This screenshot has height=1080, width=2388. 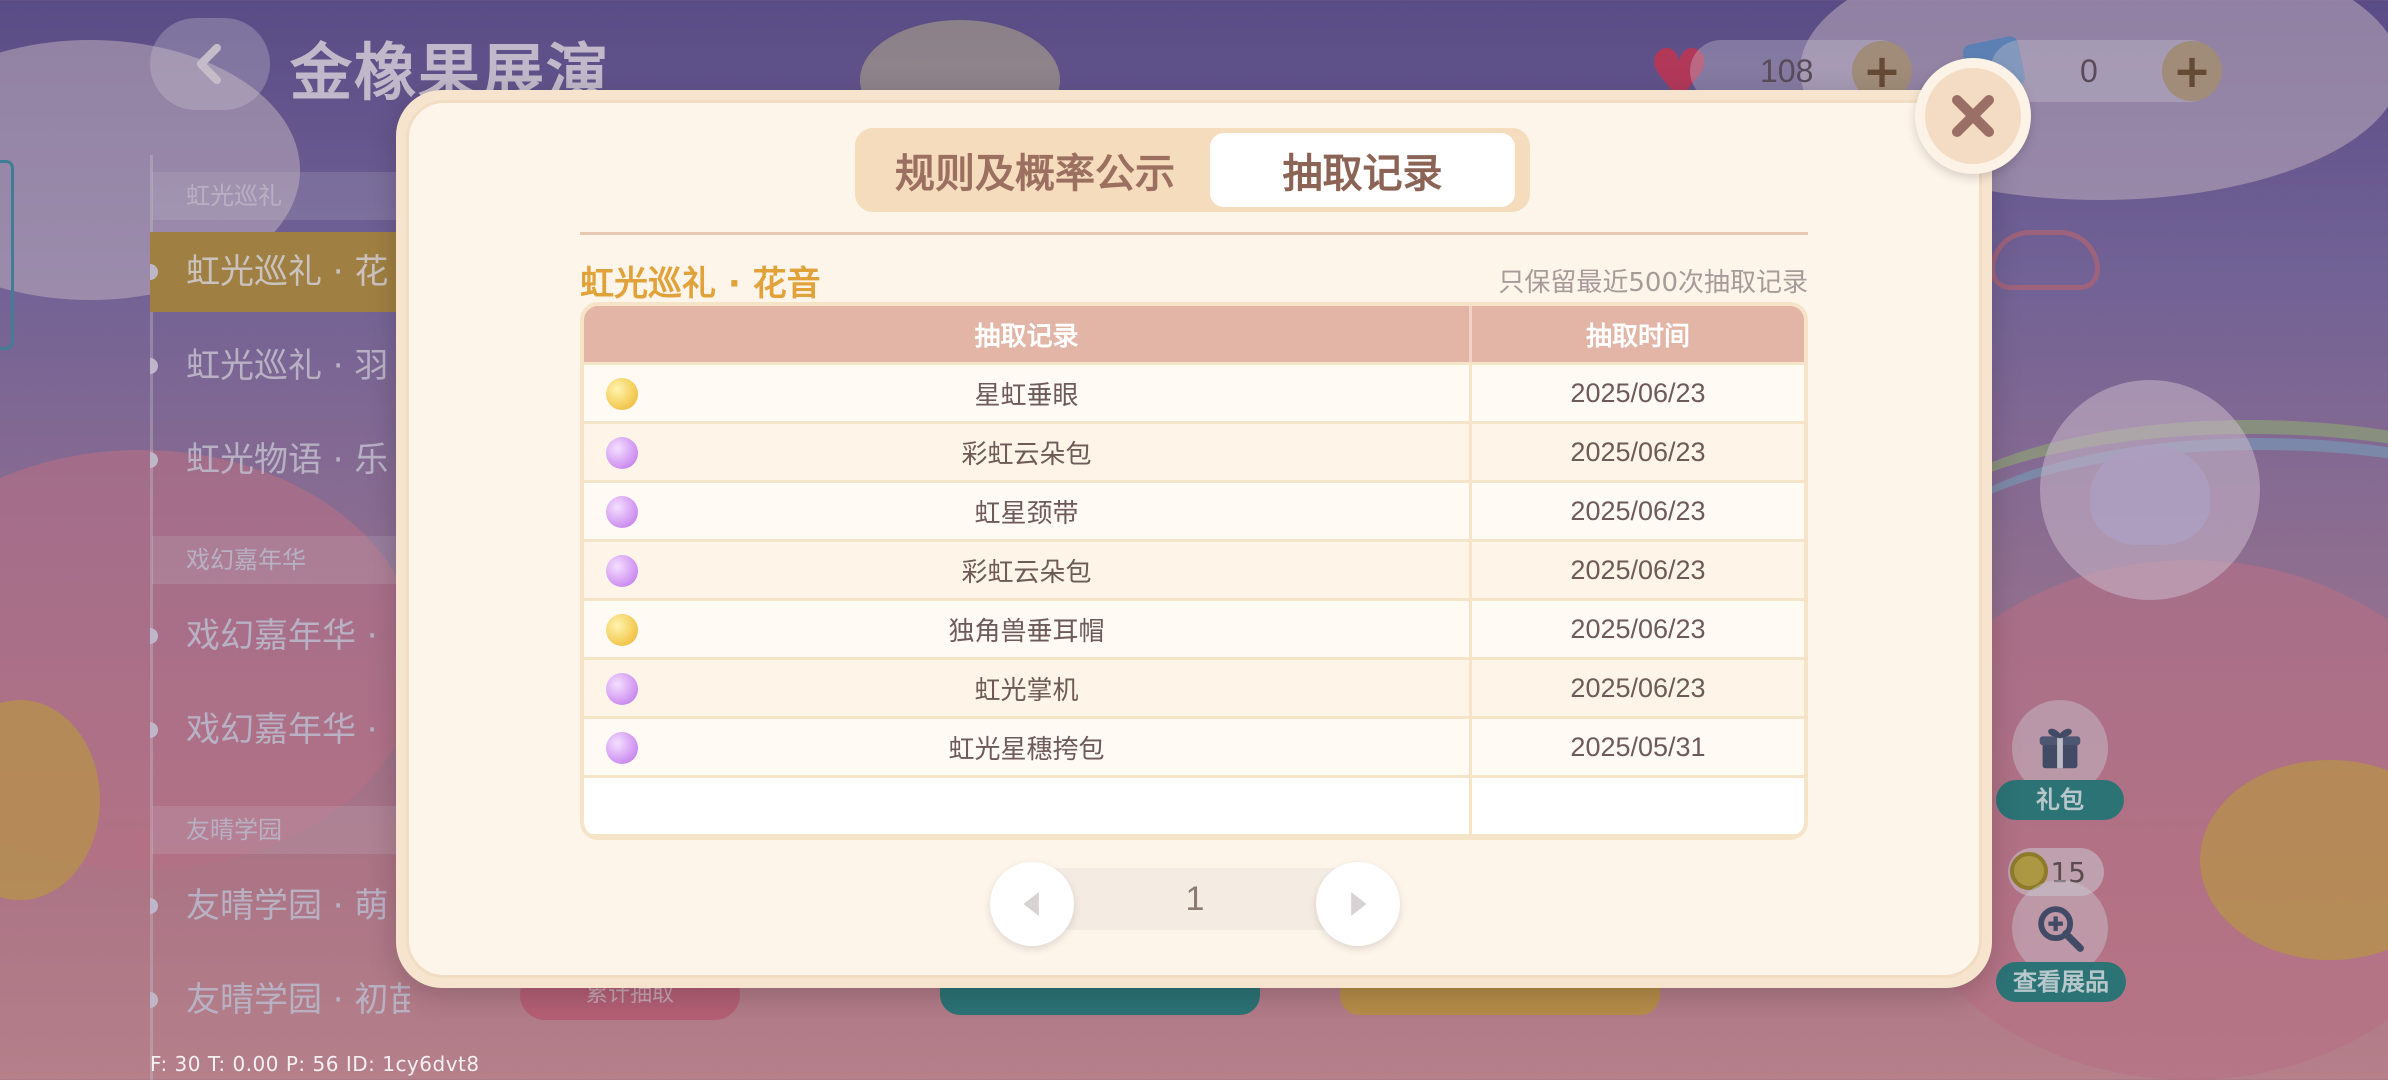 I want to click on table-row-empty, so click(x=1194, y=806).